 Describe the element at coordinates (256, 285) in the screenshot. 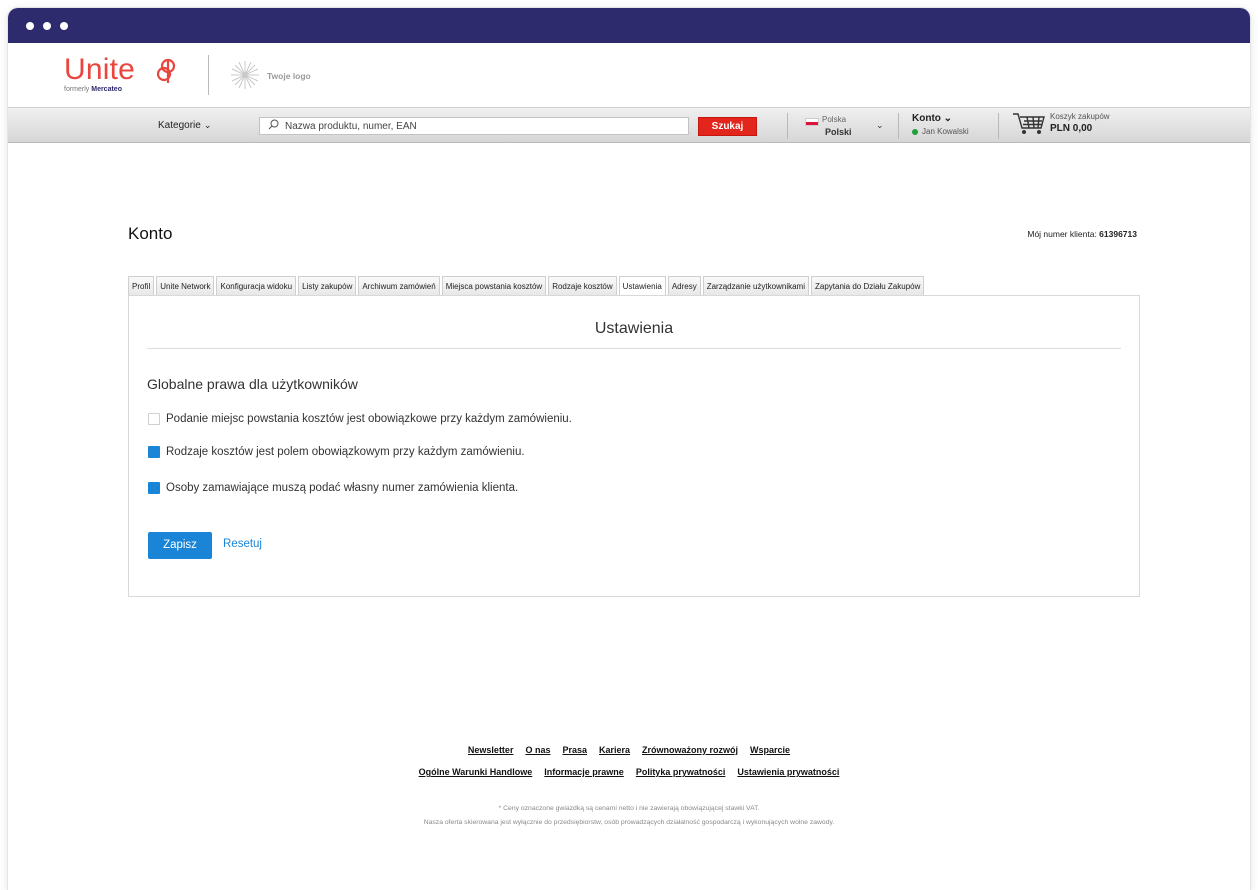

I see `tab-konfiguracja-widoku: Konfiguracja widoku` at that location.